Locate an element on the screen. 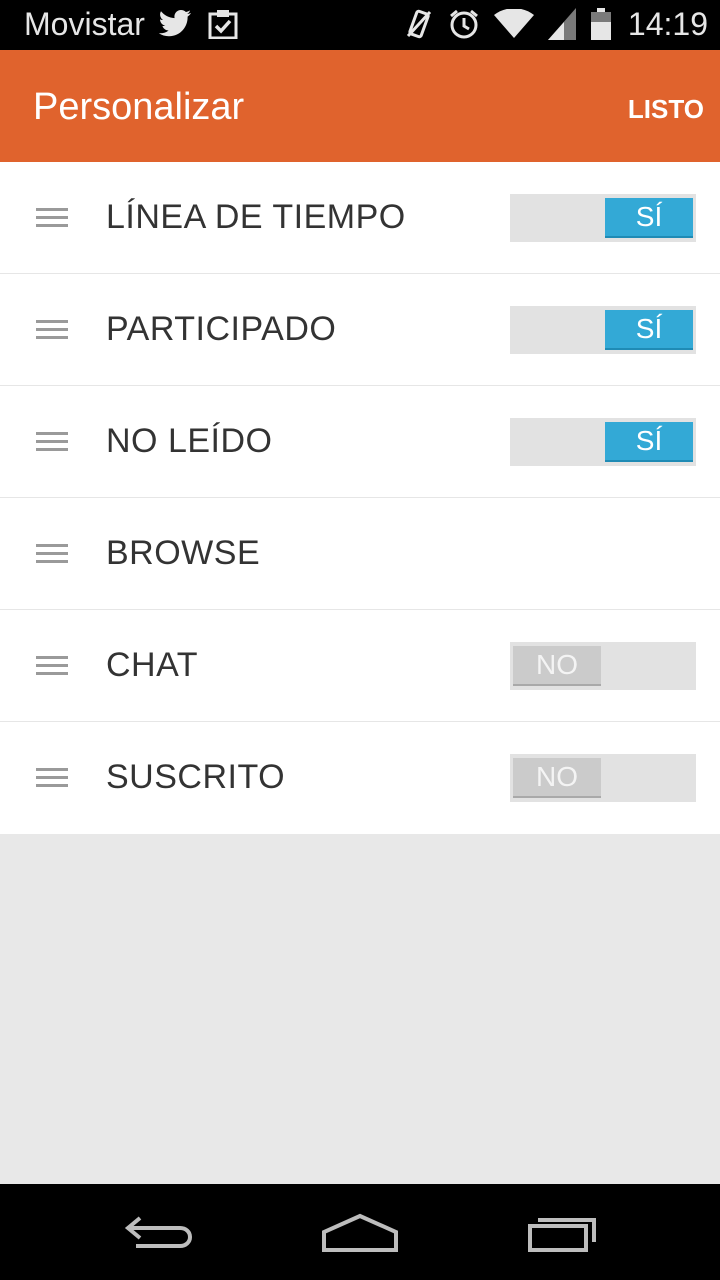 Image resolution: width=720 pixels, height=1280 pixels. row-label: BROWSE is located at coordinates (183, 553).